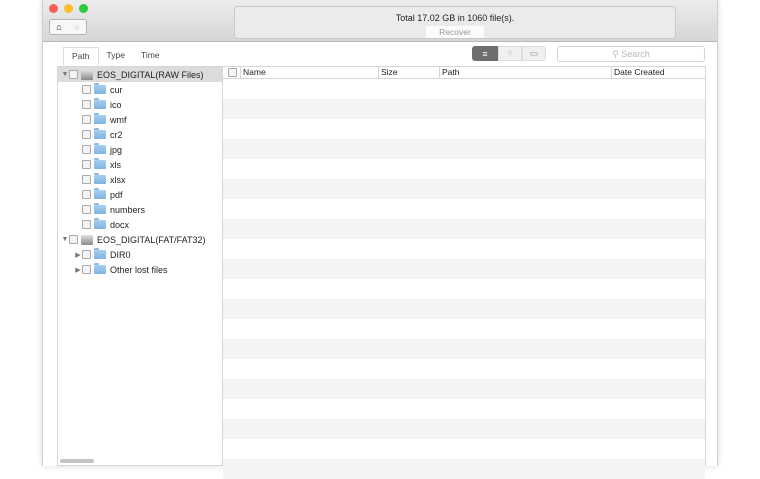 This screenshot has height=479, width=760. What do you see at coordinates (140, 119) in the screenshot?
I see `tree-item: wmf` at bounding box center [140, 119].